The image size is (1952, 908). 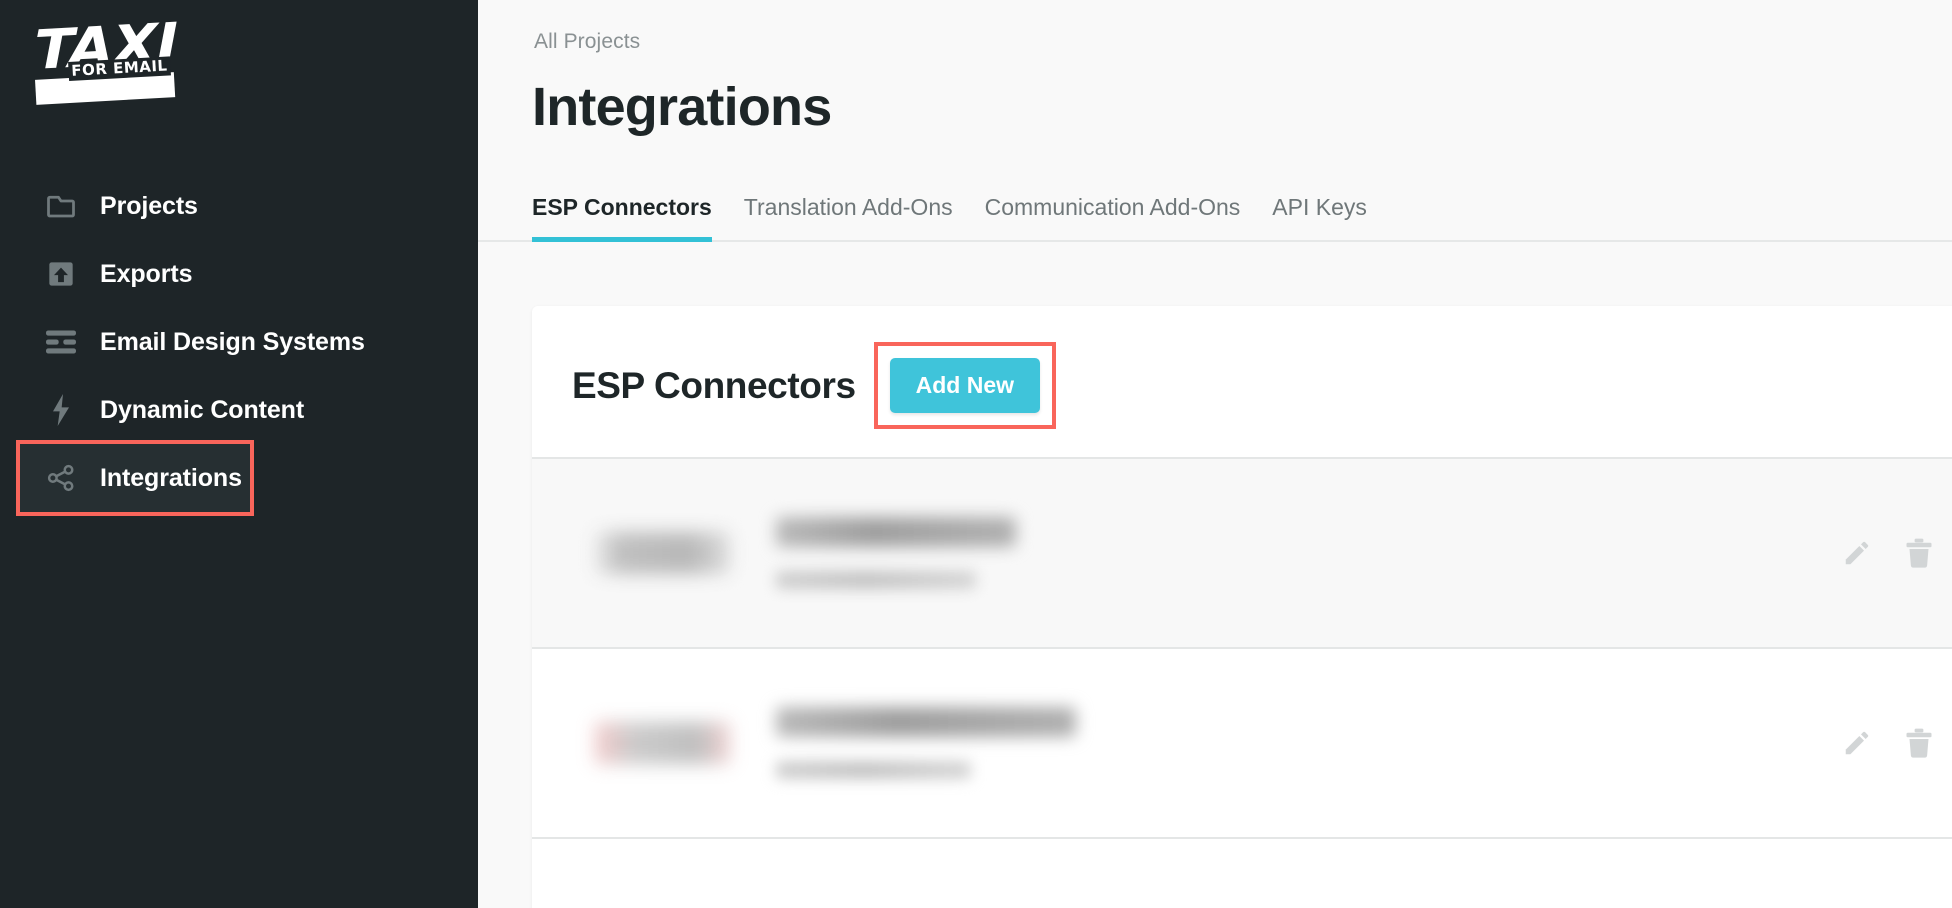 What do you see at coordinates (61, 206) in the screenshot?
I see `folder-icon` at bounding box center [61, 206].